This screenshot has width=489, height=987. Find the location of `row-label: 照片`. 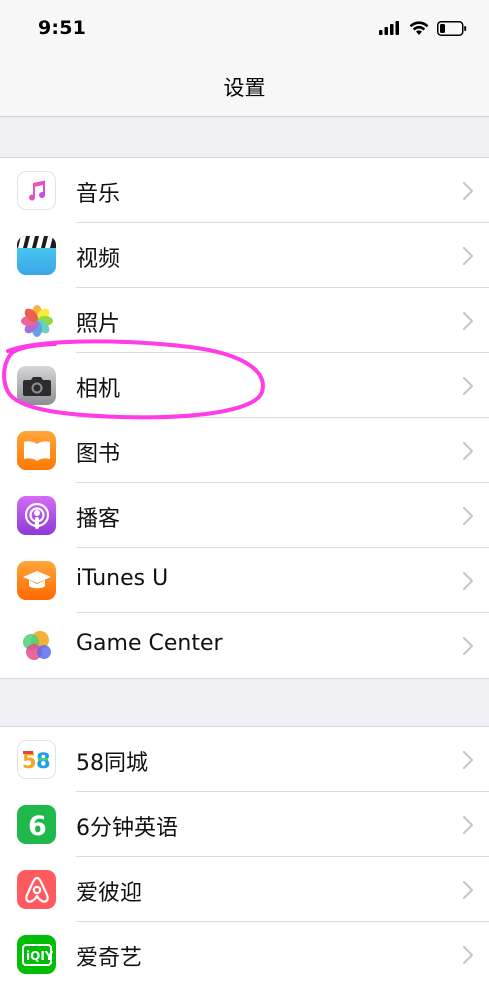

row-label: 照片 is located at coordinates (98, 324).